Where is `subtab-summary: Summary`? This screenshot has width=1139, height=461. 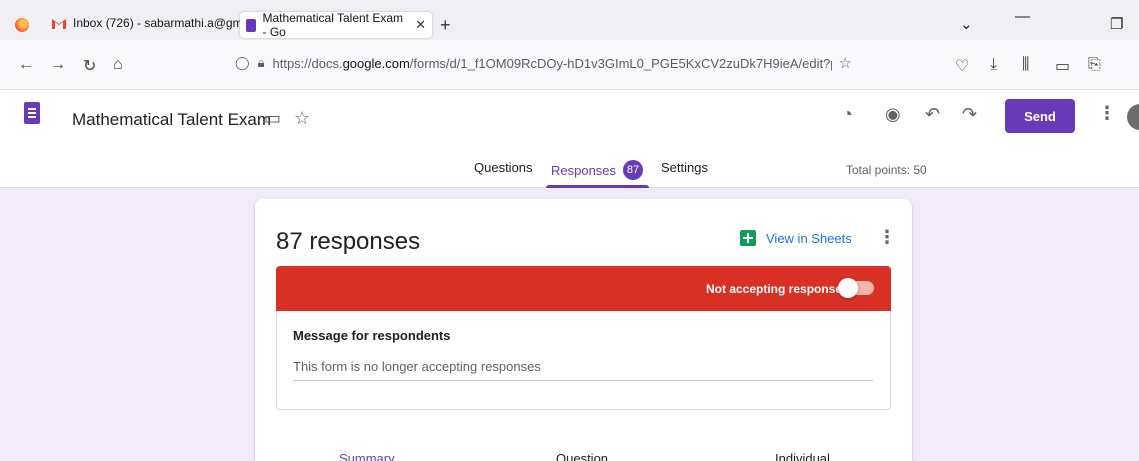 subtab-summary: Summary is located at coordinates (367, 456).